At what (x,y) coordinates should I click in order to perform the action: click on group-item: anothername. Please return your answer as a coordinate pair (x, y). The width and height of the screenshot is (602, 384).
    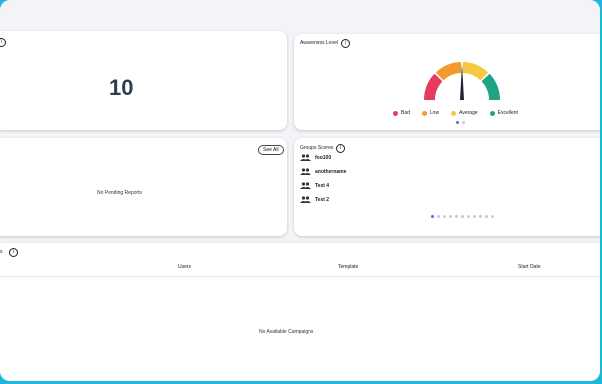
    Looking at the image, I should click on (323, 171).